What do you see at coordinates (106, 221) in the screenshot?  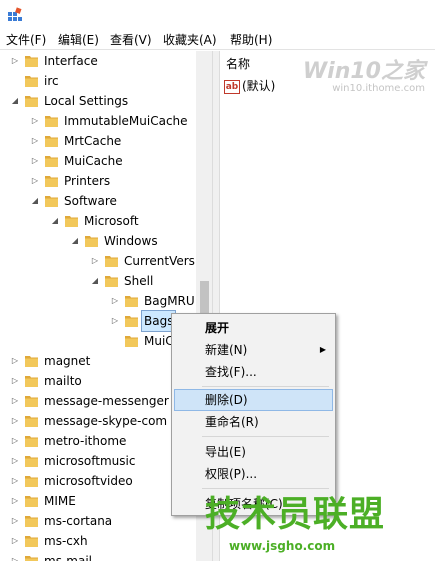 I see `tree-item: ◢ Microsoft` at bounding box center [106, 221].